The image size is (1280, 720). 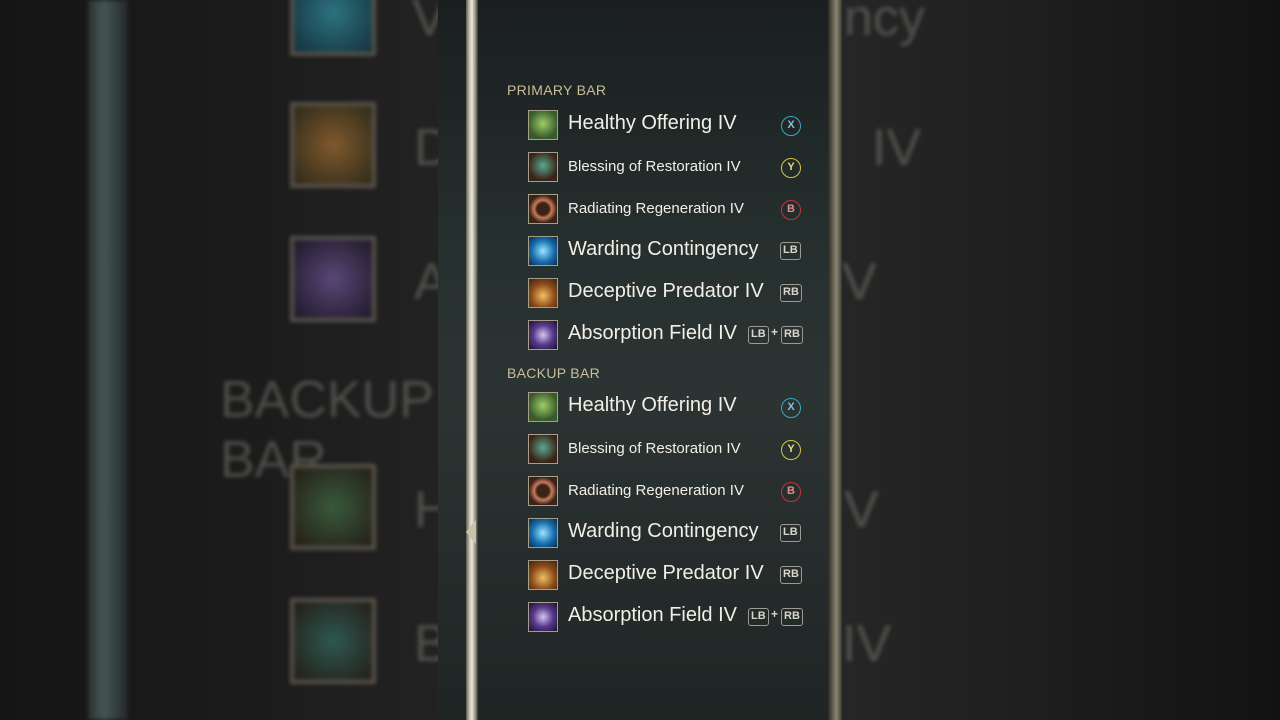 I want to click on partial-text: ncy, so click(x=884, y=23).